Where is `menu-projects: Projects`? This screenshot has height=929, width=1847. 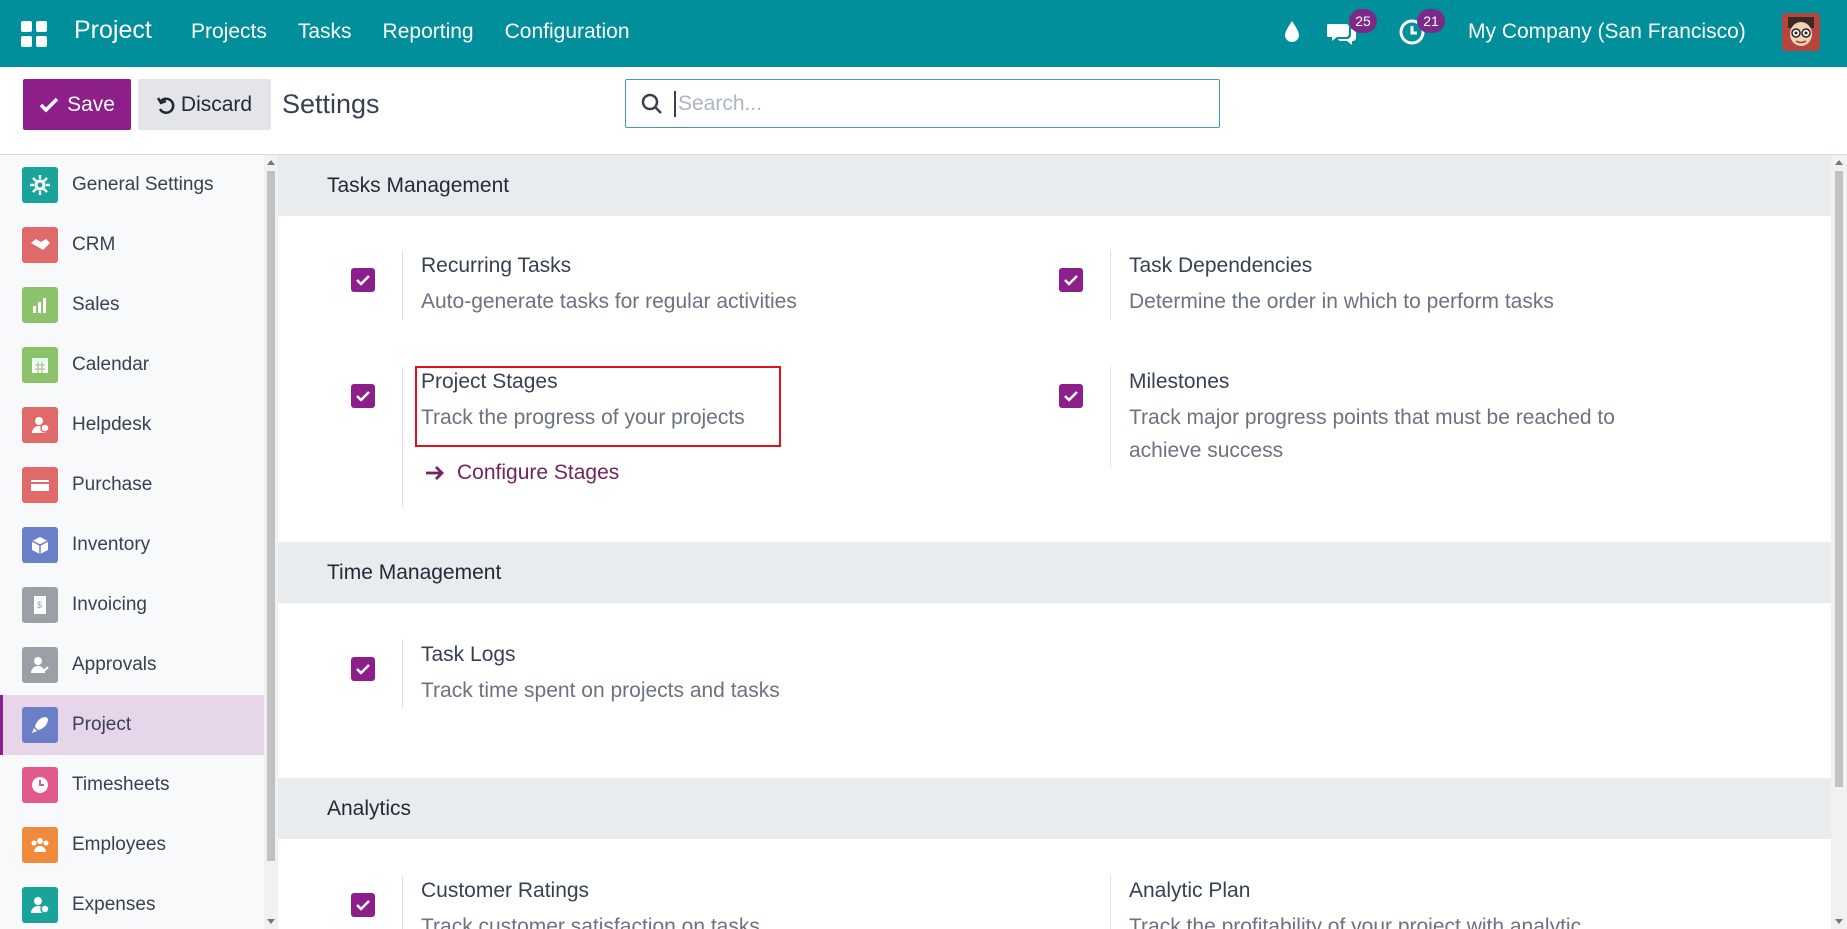
menu-projects: Projects is located at coordinates (229, 32).